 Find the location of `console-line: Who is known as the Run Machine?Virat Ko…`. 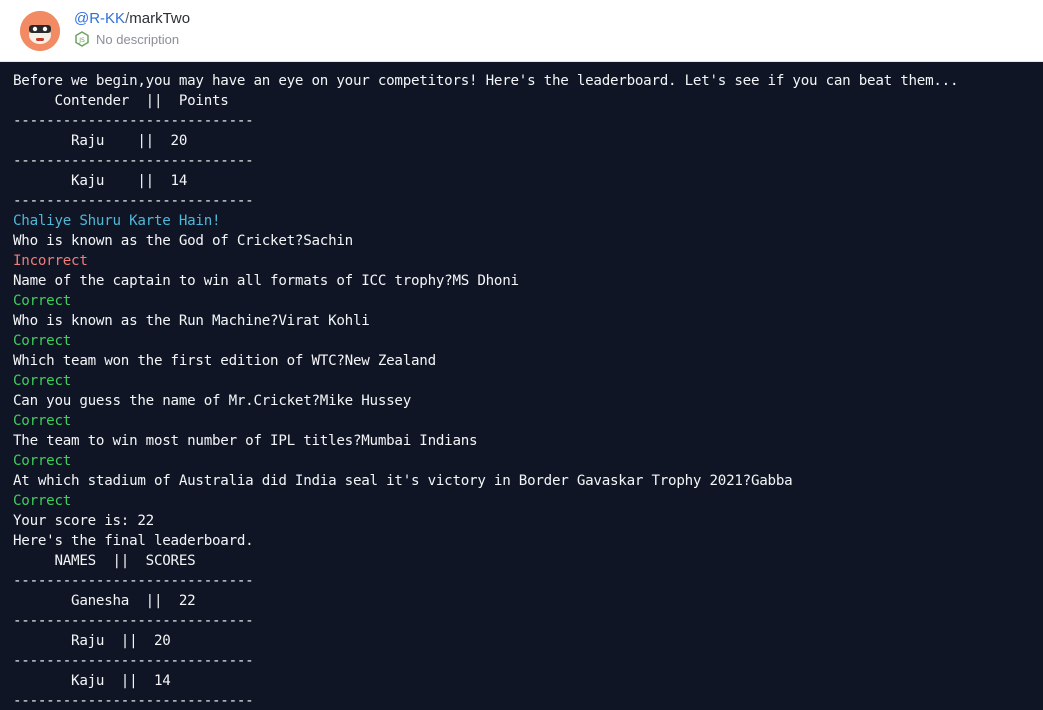

console-line: Who is known as the Run Machine?Virat Ko… is located at coordinates (191, 321).